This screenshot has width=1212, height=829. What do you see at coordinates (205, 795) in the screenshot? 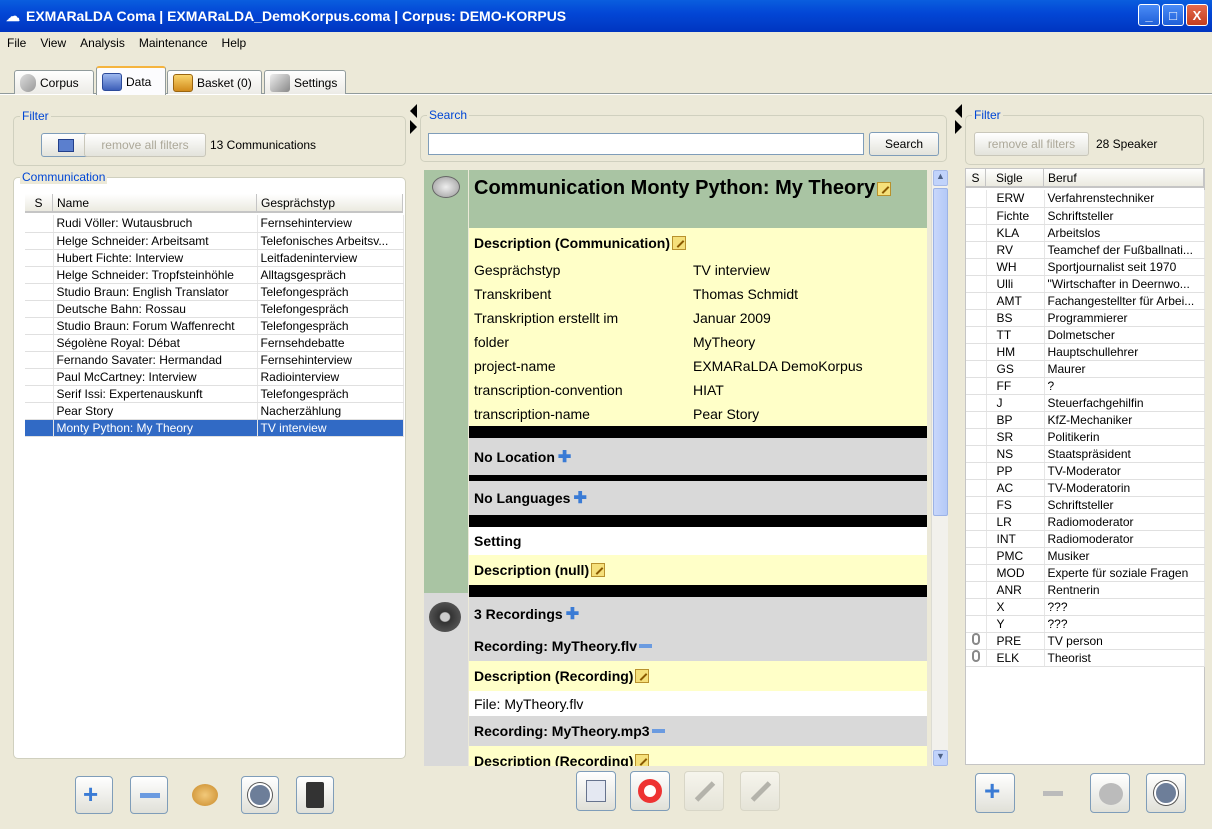
I see `assign-speaker-button` at bounding box center [205, 795].